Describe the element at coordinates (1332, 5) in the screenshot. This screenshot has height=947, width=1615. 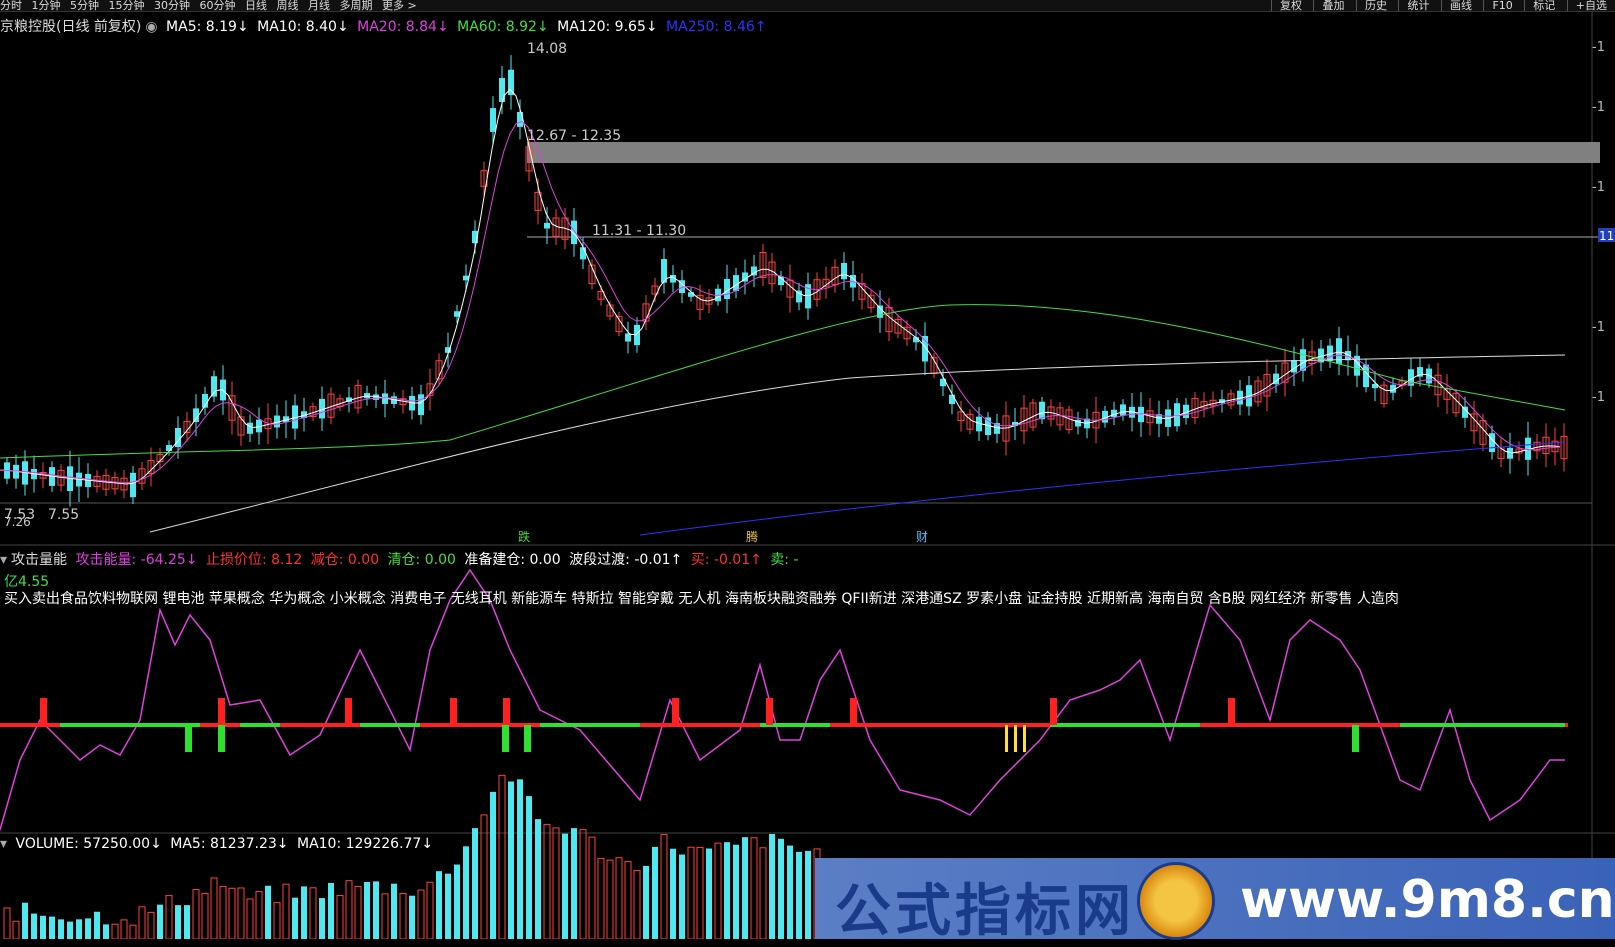
I see `overlay-button: 叠加` at that location.